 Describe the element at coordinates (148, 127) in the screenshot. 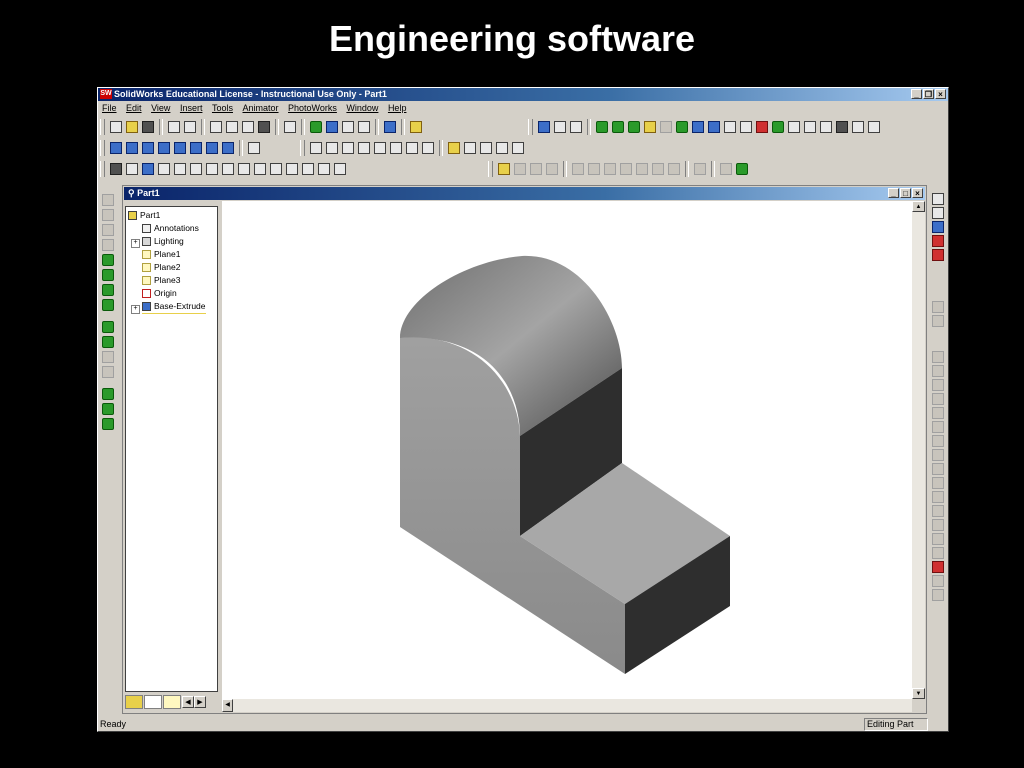

I see `save-icon` at that location.